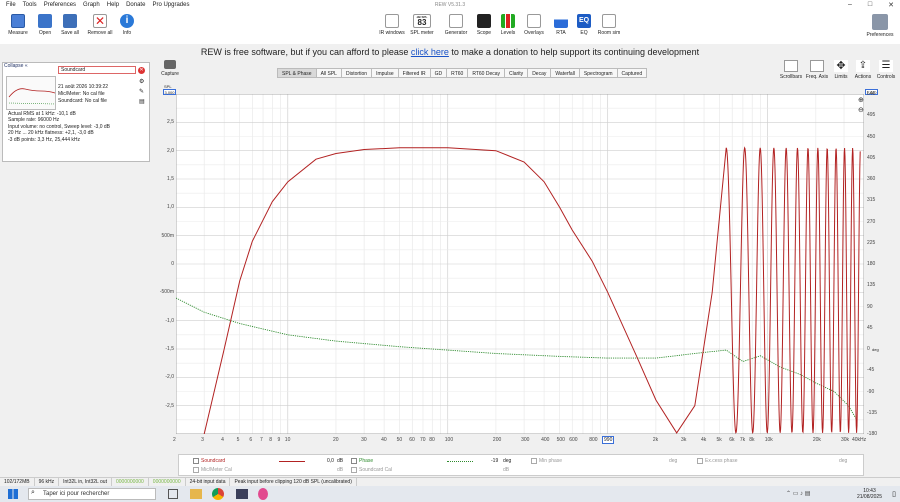 The height and width of the screenshot is (502, 900). Describe the element at coordinates (170, 150) in the screenshot. I see `y-tick-label: 2,0` at that location.